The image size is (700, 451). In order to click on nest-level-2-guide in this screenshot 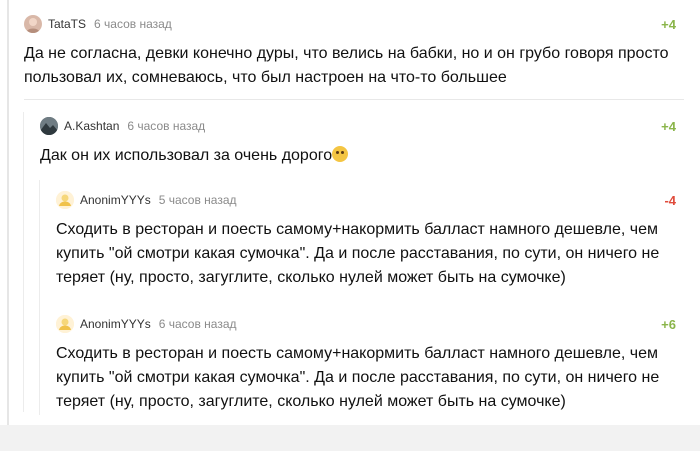, I will do `click(23, 262)`.